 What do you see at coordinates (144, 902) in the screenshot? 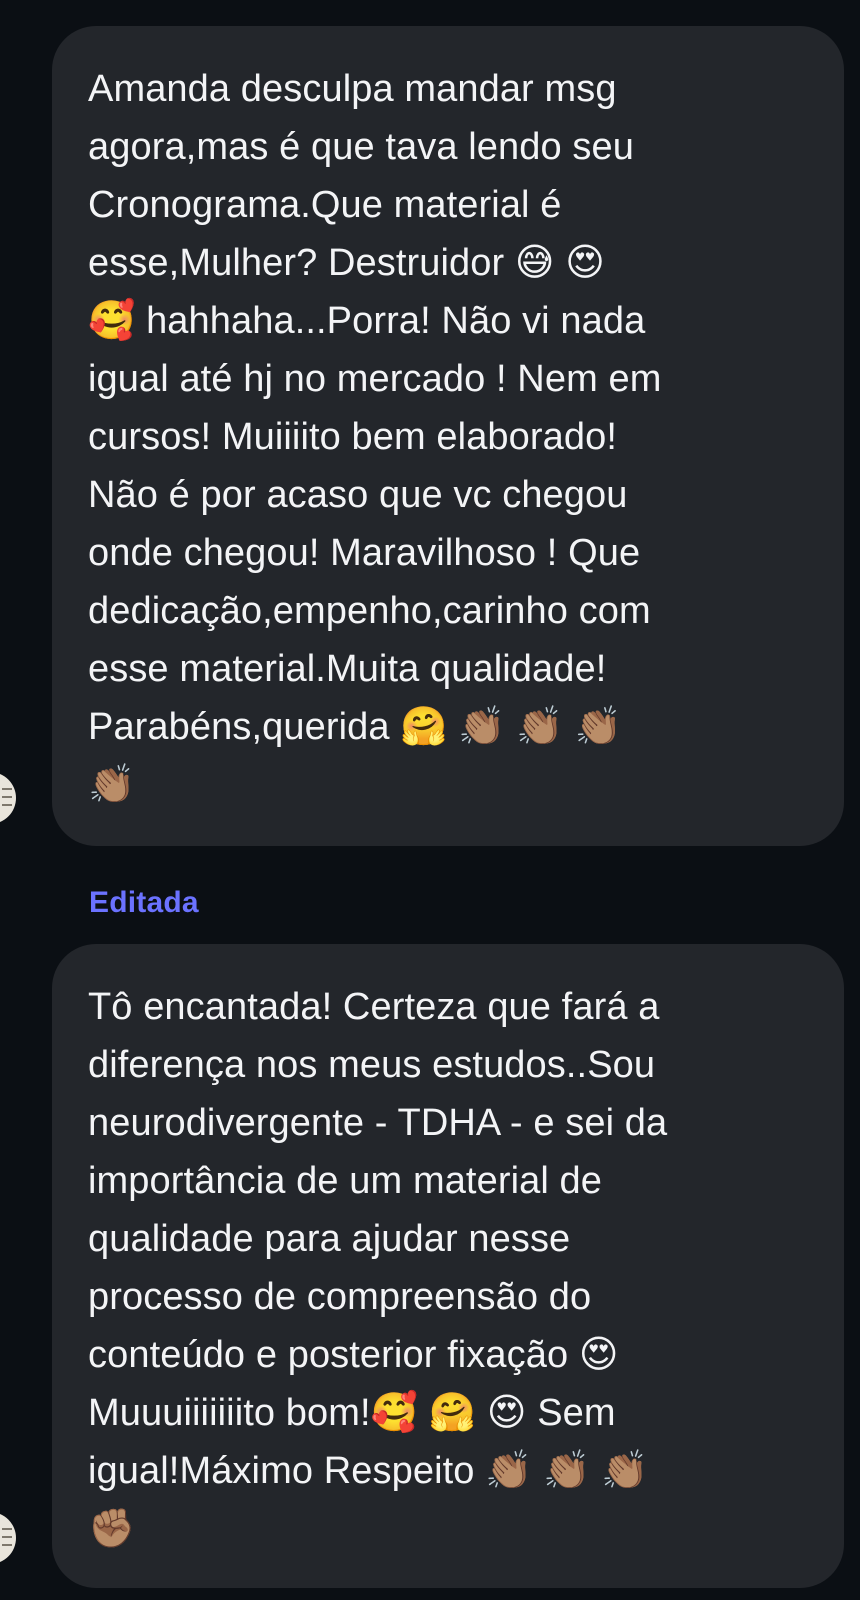
I see `edited-label: Editada` at bounding box center [144, 902].